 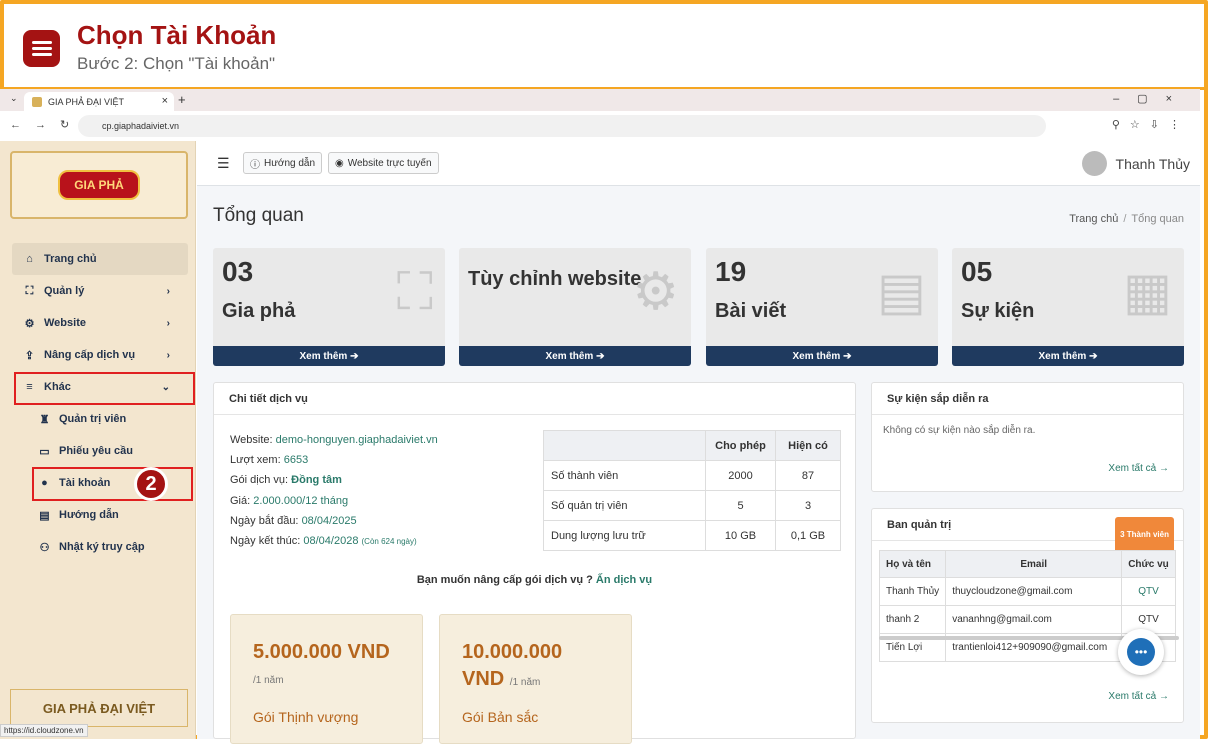 What do you see at coordinates (100, 323) in the screenshot?
I see `sidebar-item-website: ⚙ Website ›` at bounding box center [100, 323].